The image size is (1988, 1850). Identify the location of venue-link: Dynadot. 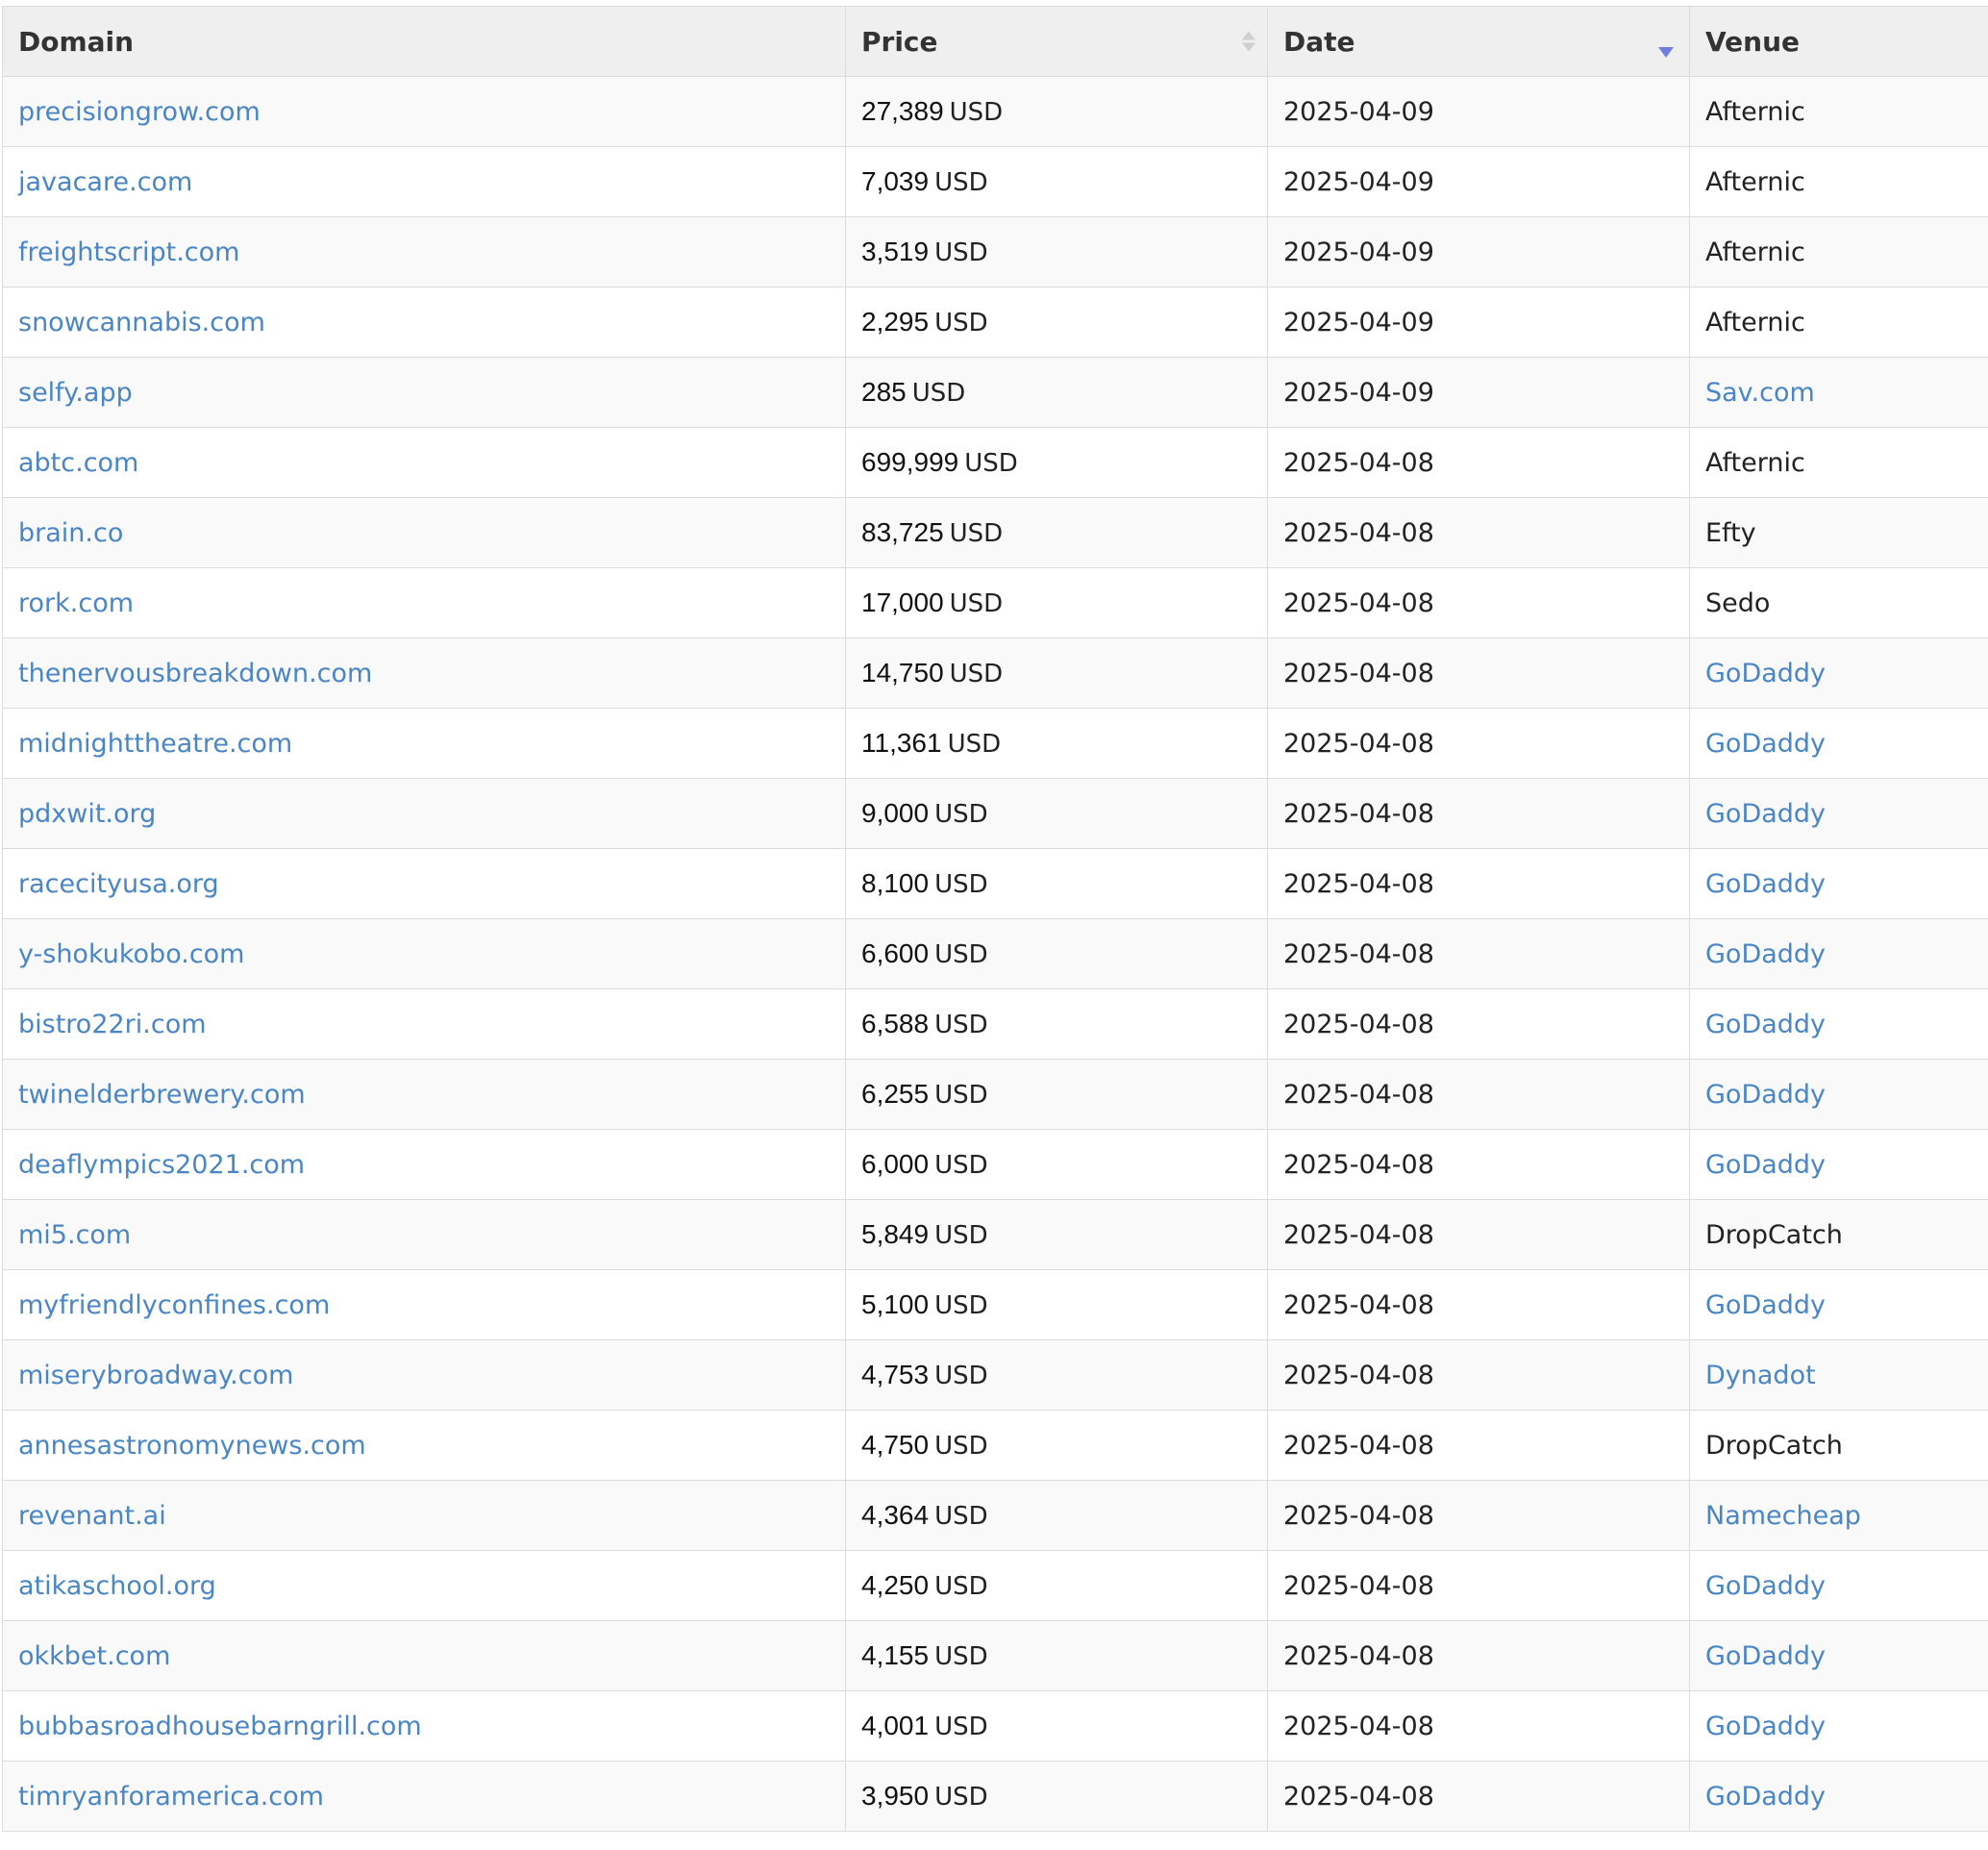
(1760, 1375).